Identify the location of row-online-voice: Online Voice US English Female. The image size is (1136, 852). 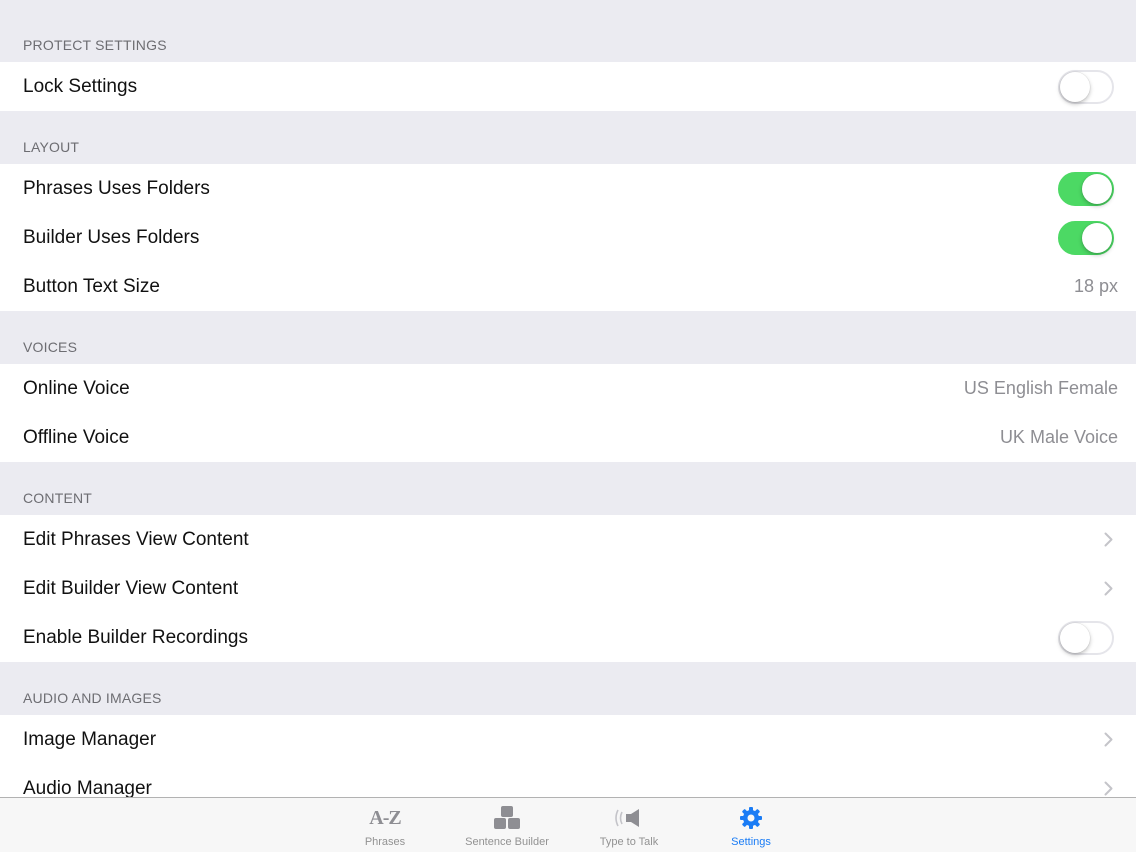
(568, 388).